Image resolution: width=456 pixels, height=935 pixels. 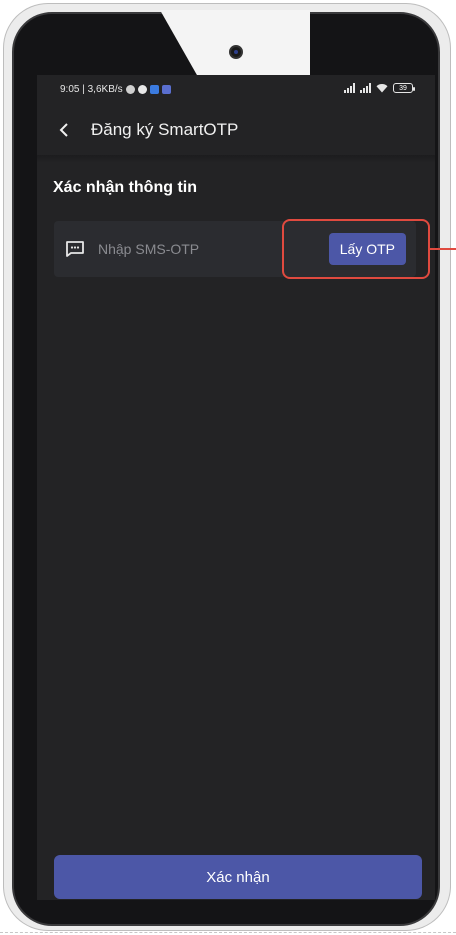 I want to click on page-title: Đăng ký SmartOTP, so click(x=165, y=129).